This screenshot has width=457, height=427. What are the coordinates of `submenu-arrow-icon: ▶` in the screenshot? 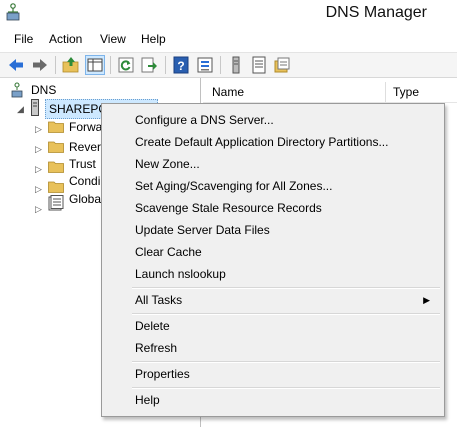 It's located at (426, 300).